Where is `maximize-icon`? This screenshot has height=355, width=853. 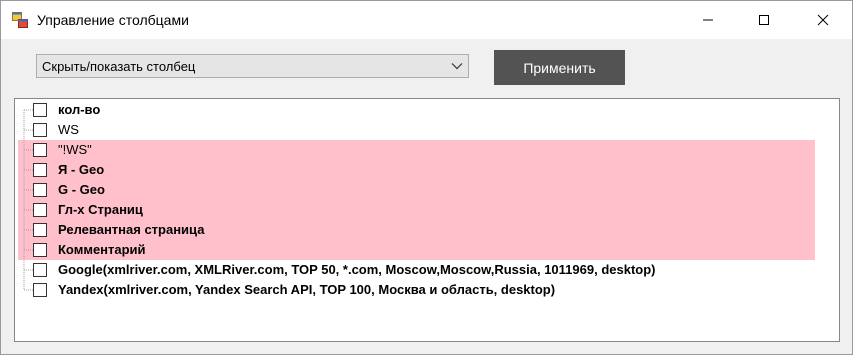
maximize-icon is located at coordinates (764, 20).